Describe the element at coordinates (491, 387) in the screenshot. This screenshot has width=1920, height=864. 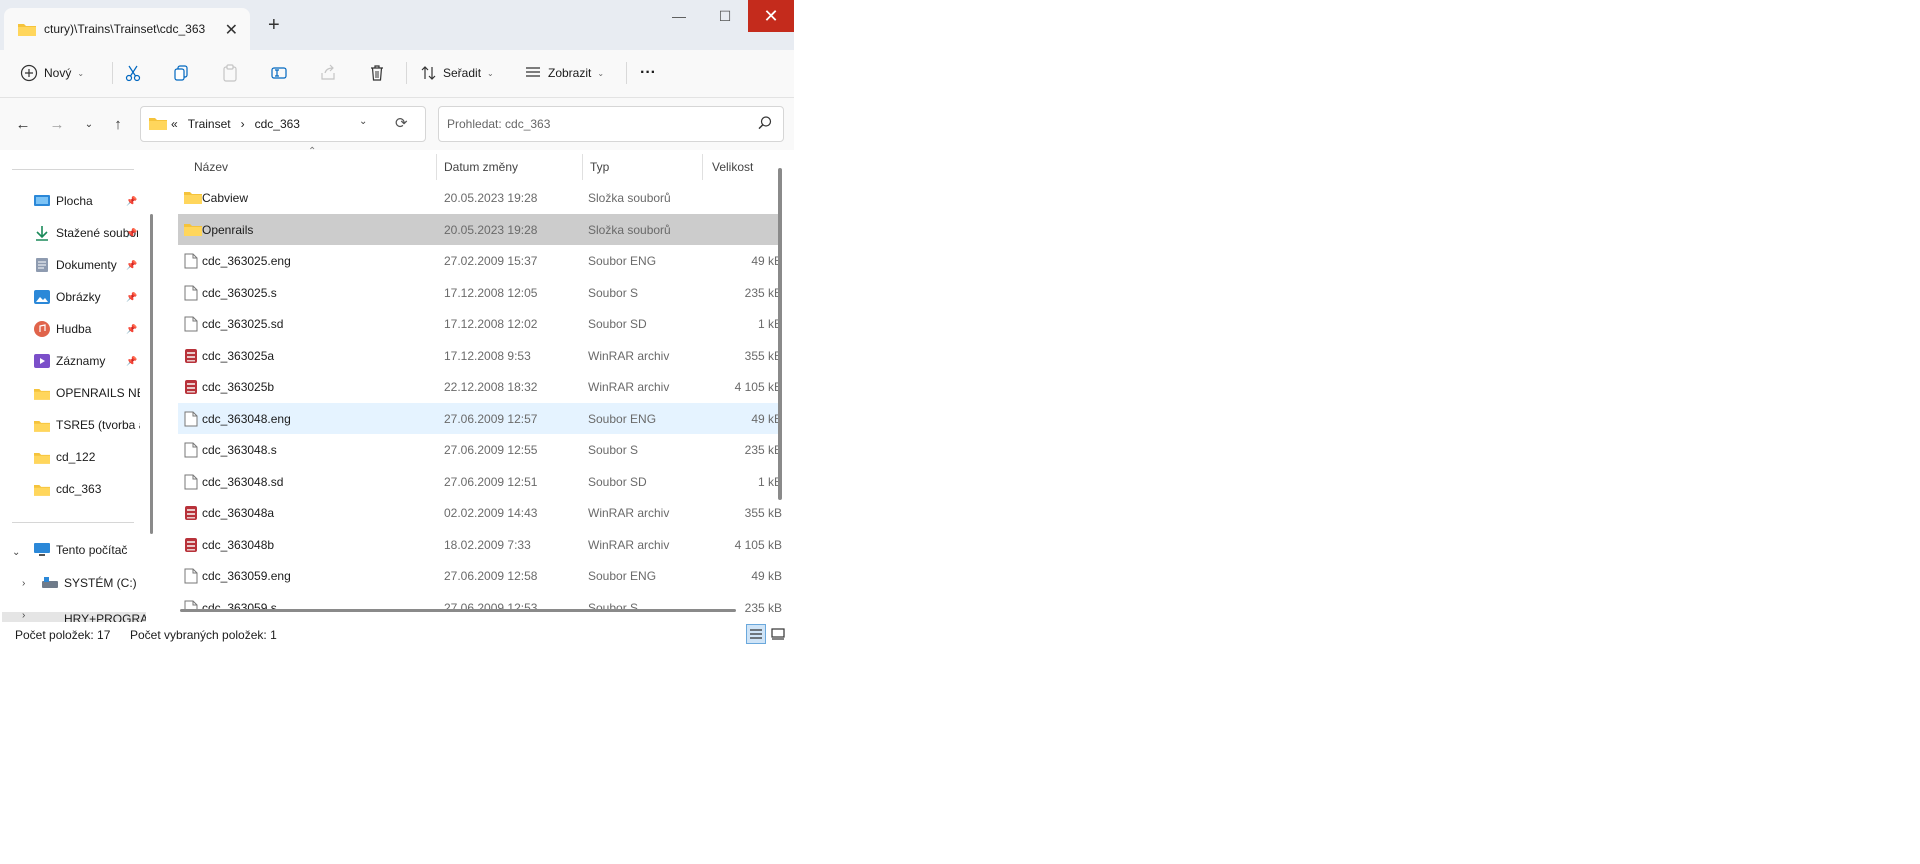
I see `file-date: 22.12.2008 18:32` at that location.